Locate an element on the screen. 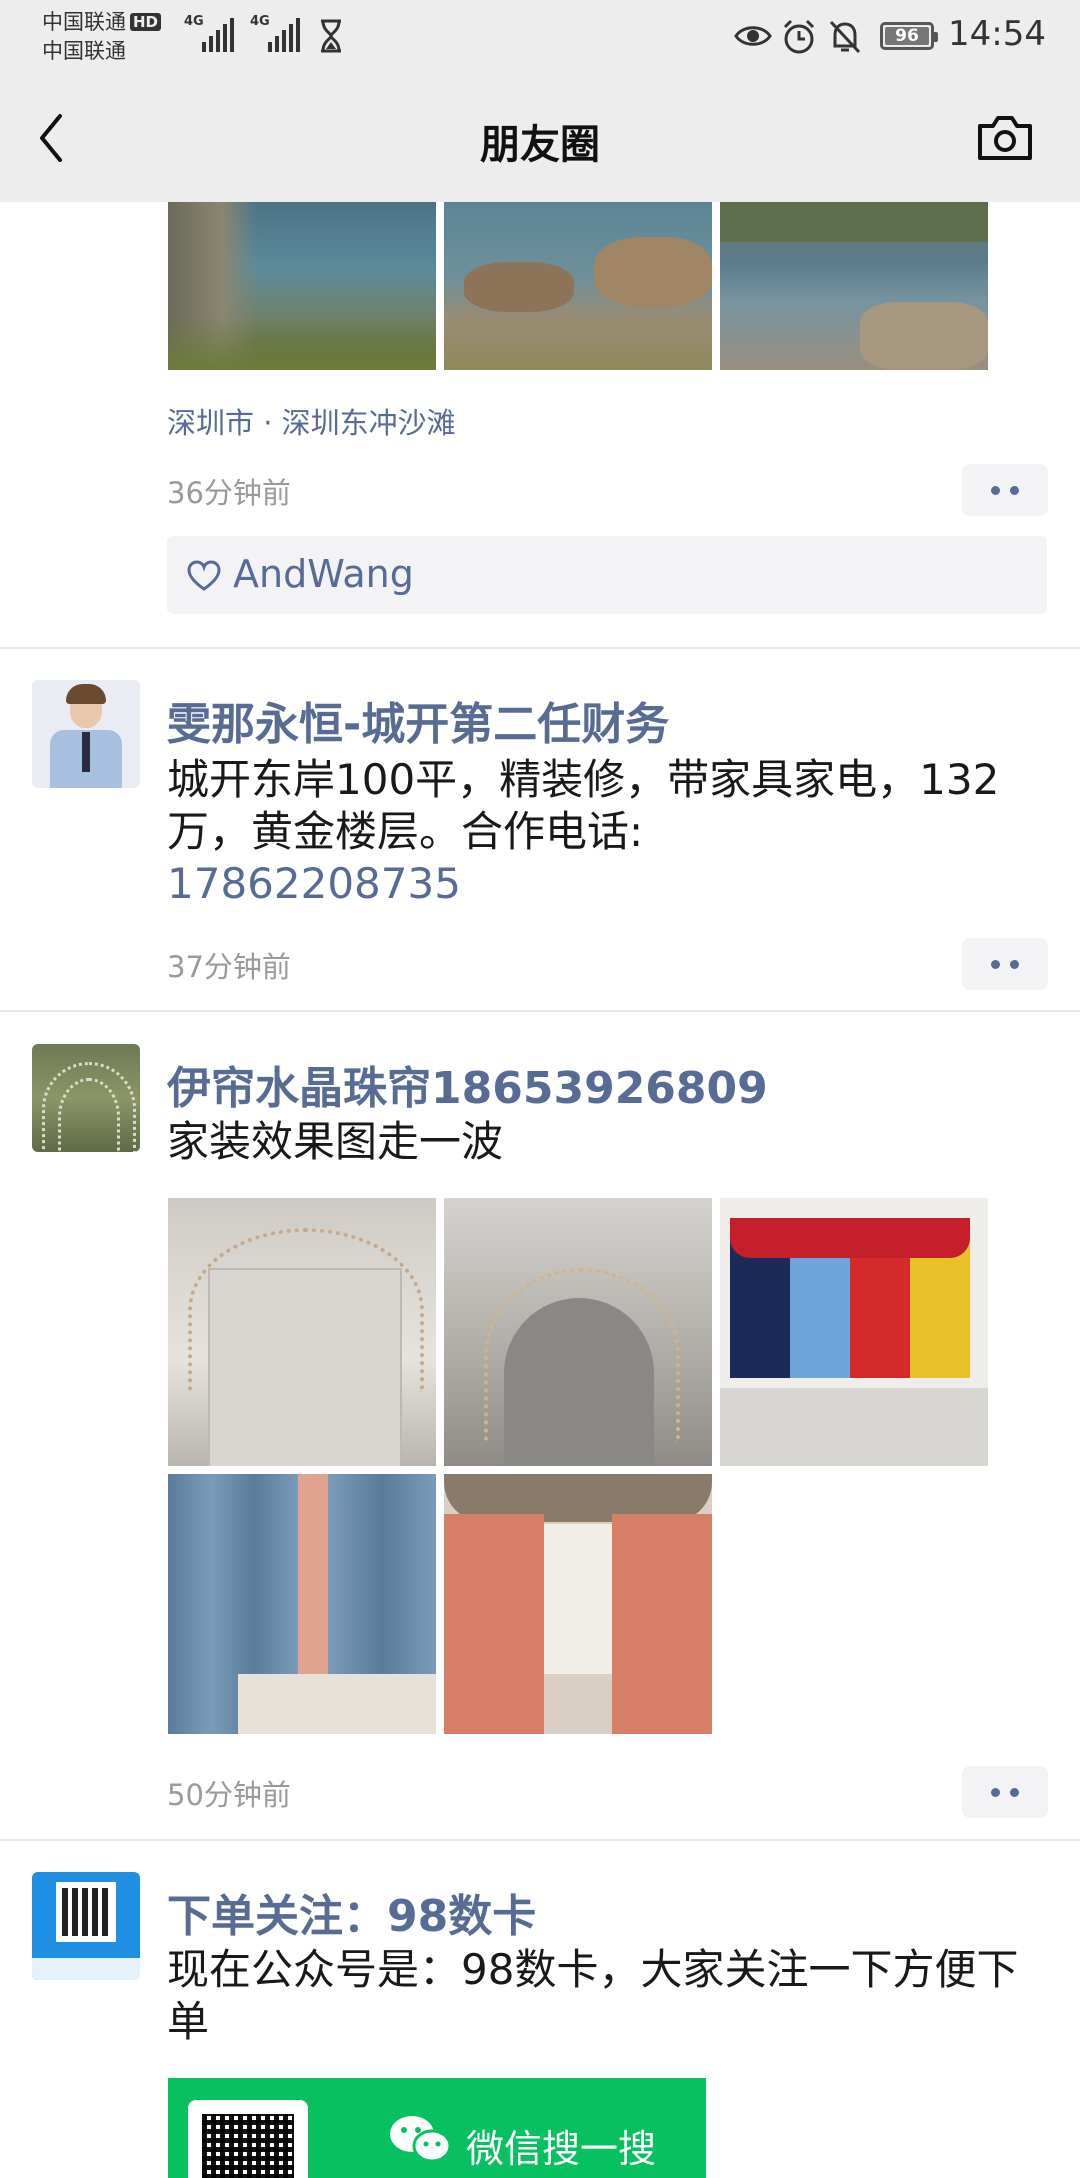 The width and height of the screenshot is (1080, 2178). likes-box: AndWang is located at coordinates (607, 575).